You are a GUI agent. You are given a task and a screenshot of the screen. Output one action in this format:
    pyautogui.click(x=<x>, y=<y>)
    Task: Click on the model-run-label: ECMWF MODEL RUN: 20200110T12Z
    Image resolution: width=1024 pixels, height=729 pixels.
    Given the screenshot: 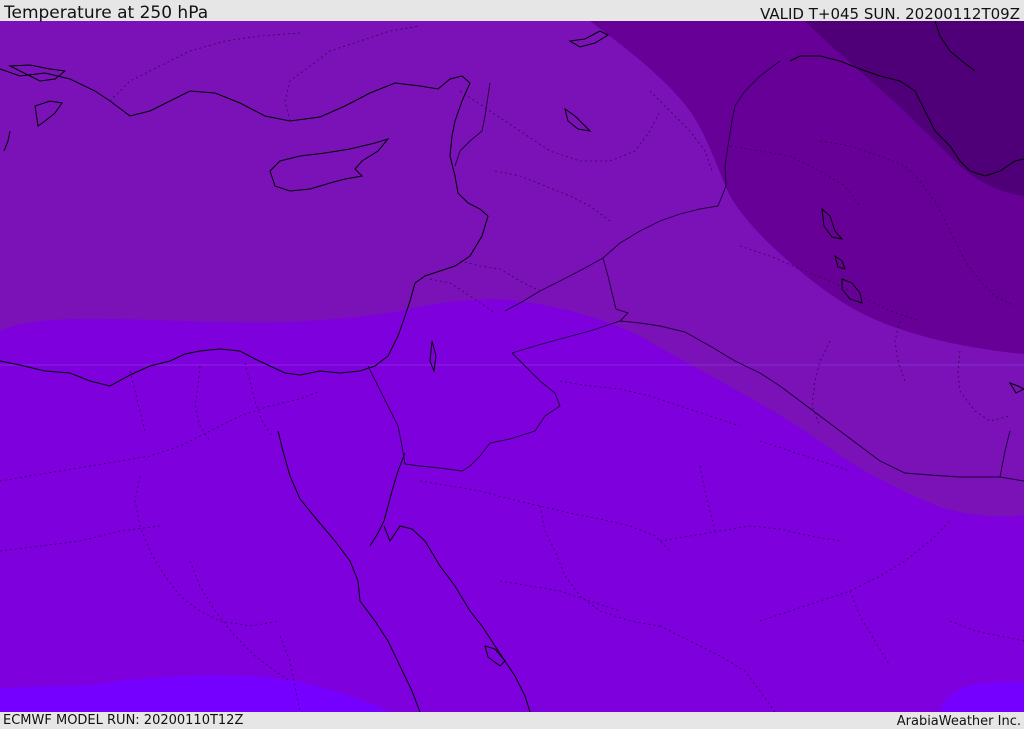 What is the action you would take?
    pyautogui.click(x=123, y=720)
    